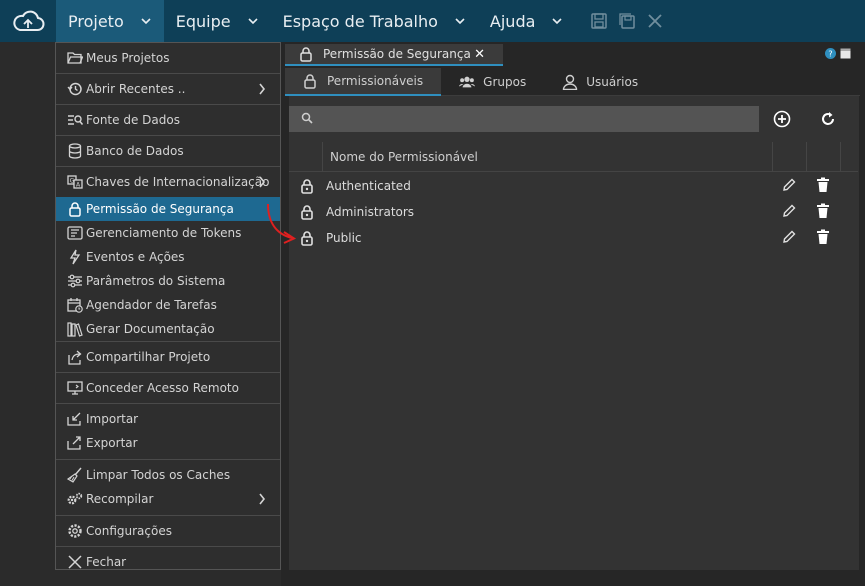 The width and height of the screenshot is (865, 586). I want to click on subtab-grupos: Grupos, so click(492, 82).